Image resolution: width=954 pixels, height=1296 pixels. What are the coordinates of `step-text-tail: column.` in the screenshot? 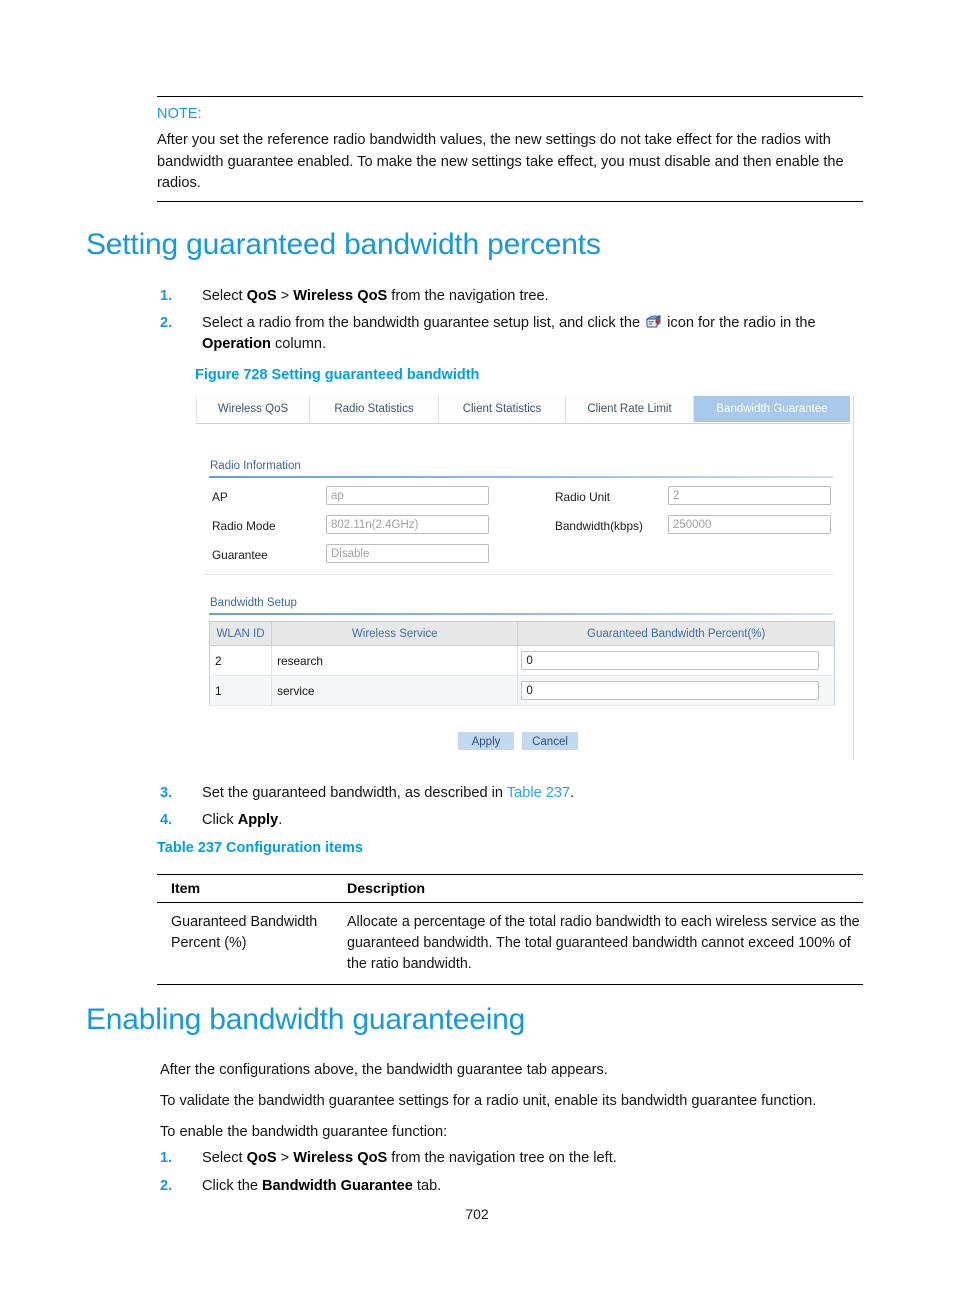 It's located at (298, 344).